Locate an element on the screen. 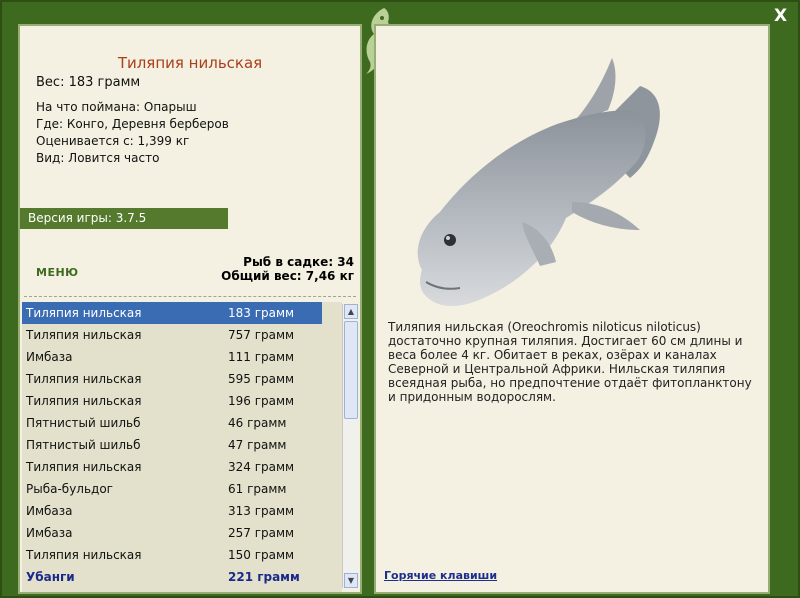 The width and height of the screenshot is (800, 598). list-item-name: Убанги is located at coordinates (50, 577).